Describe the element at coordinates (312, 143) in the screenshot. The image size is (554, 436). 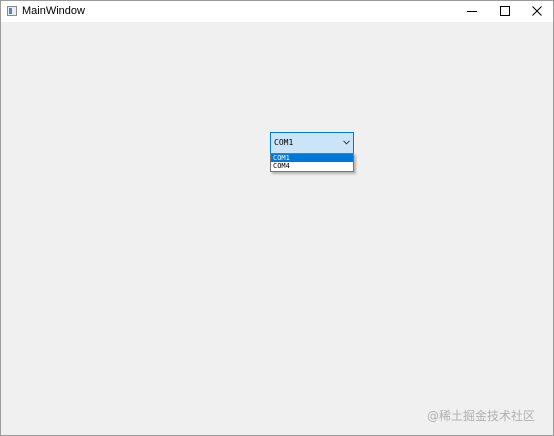
I see `com-port-combobox: COM1` at that location.